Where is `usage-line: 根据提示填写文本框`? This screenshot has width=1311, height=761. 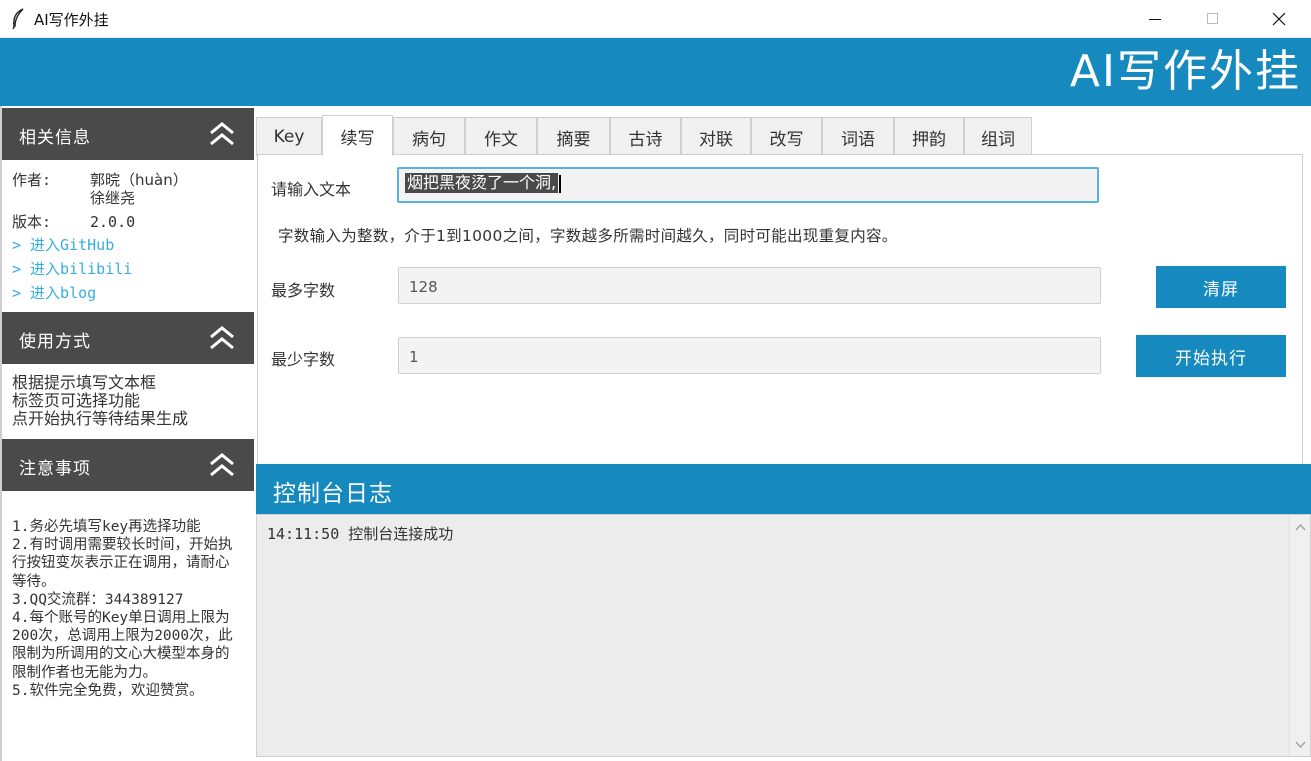
usage-line: 根据提示填写文本框 is located at coordinates (84, 382).